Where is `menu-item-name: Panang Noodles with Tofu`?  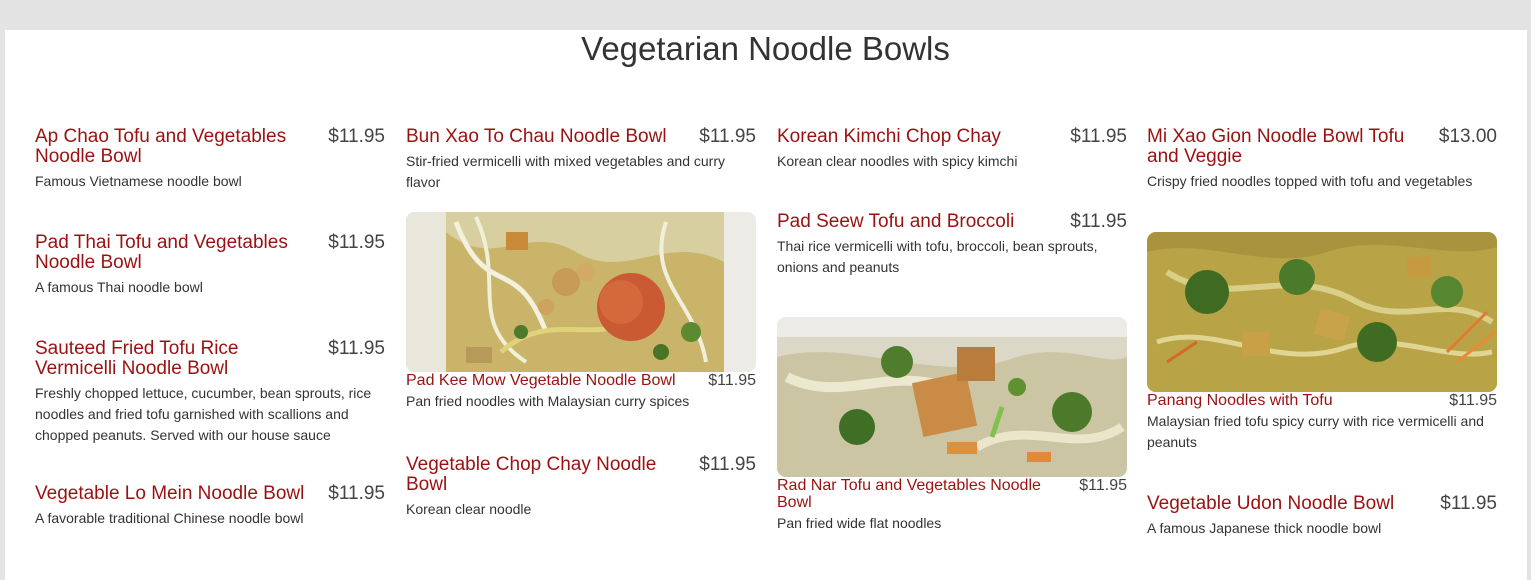
menu-item-name: Panang Noodles with Tofu is located at coordinates (1322, 400).